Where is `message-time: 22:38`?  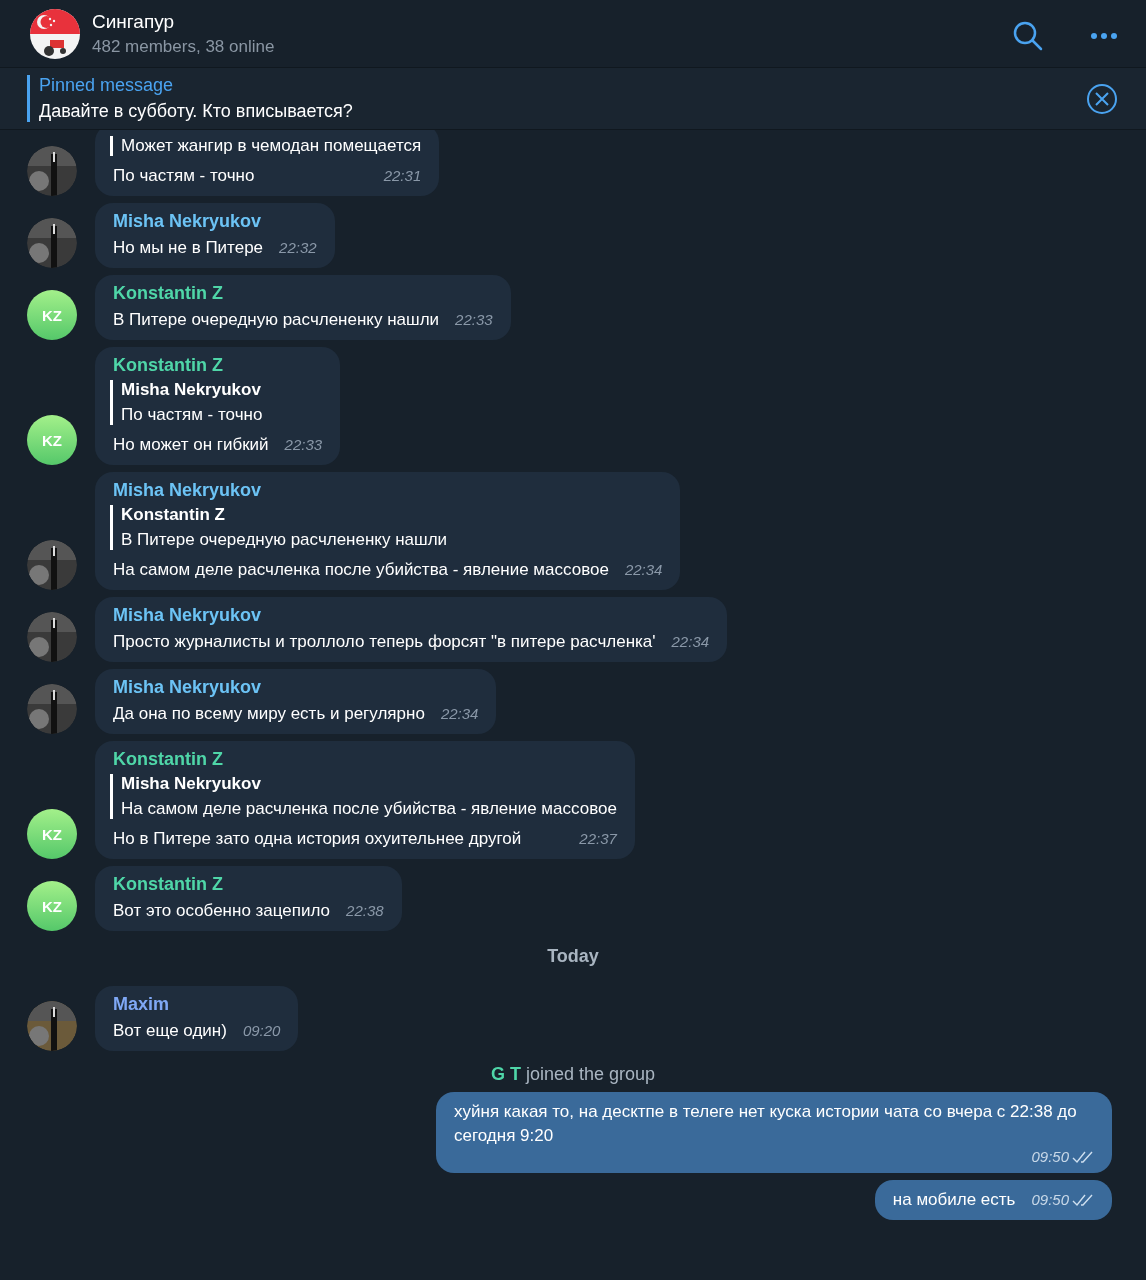
message-time: 22:38 is located at coordinates (365, 910).